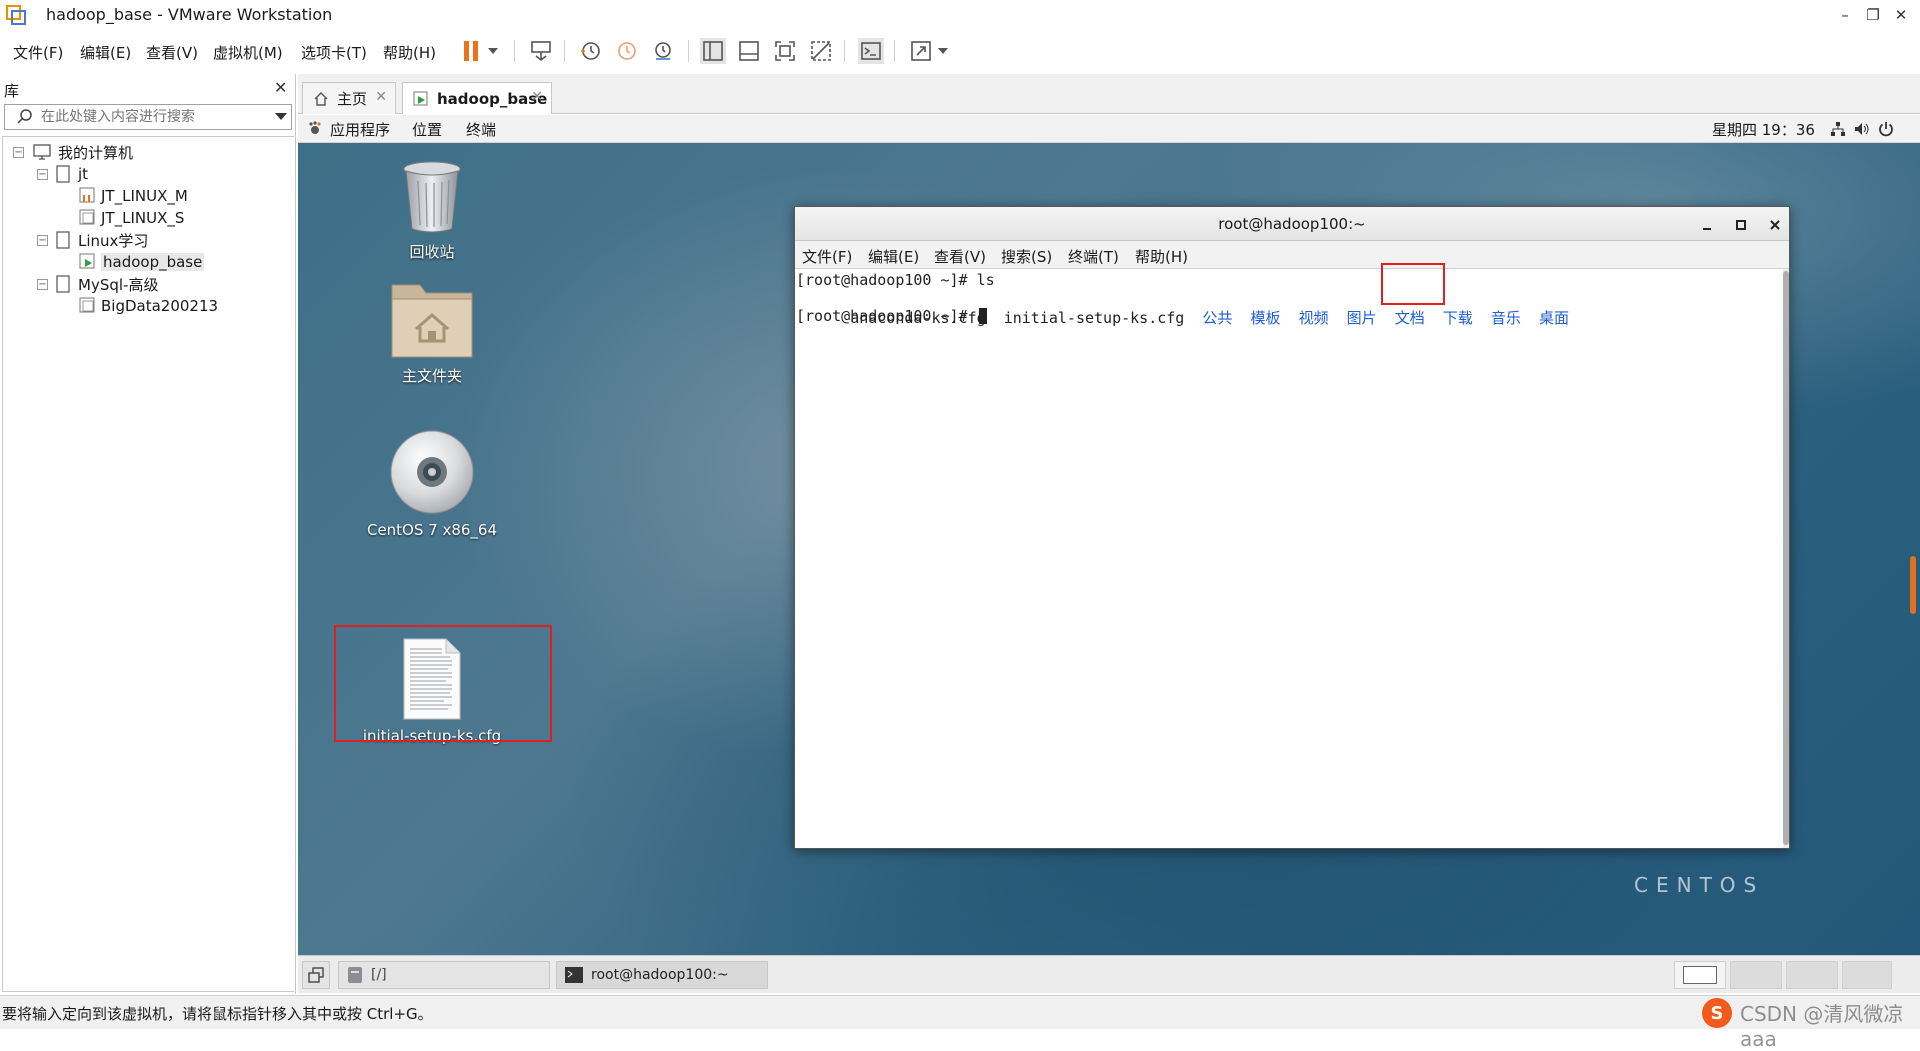  What do you see at coordinates (360, 129) in the screenshot?
I see `applications-menu: 应用程序` at bounding box center [360, 129].